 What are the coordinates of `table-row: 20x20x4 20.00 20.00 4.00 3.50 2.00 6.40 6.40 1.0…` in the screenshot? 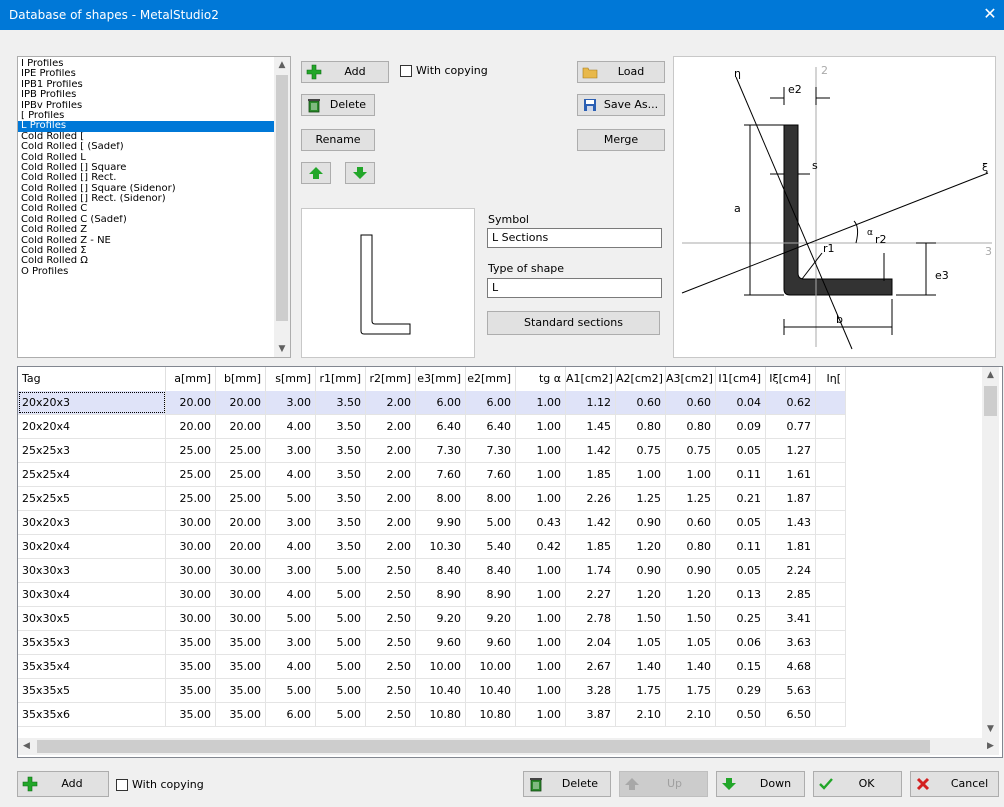 It's located at (432, 427).